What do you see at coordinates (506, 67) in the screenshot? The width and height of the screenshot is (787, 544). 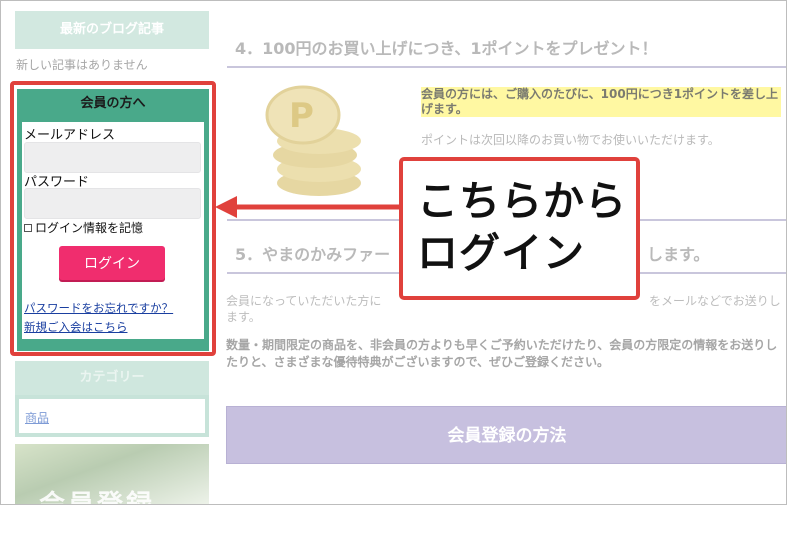 I see `section-divider` at bounding box center [506, 67].